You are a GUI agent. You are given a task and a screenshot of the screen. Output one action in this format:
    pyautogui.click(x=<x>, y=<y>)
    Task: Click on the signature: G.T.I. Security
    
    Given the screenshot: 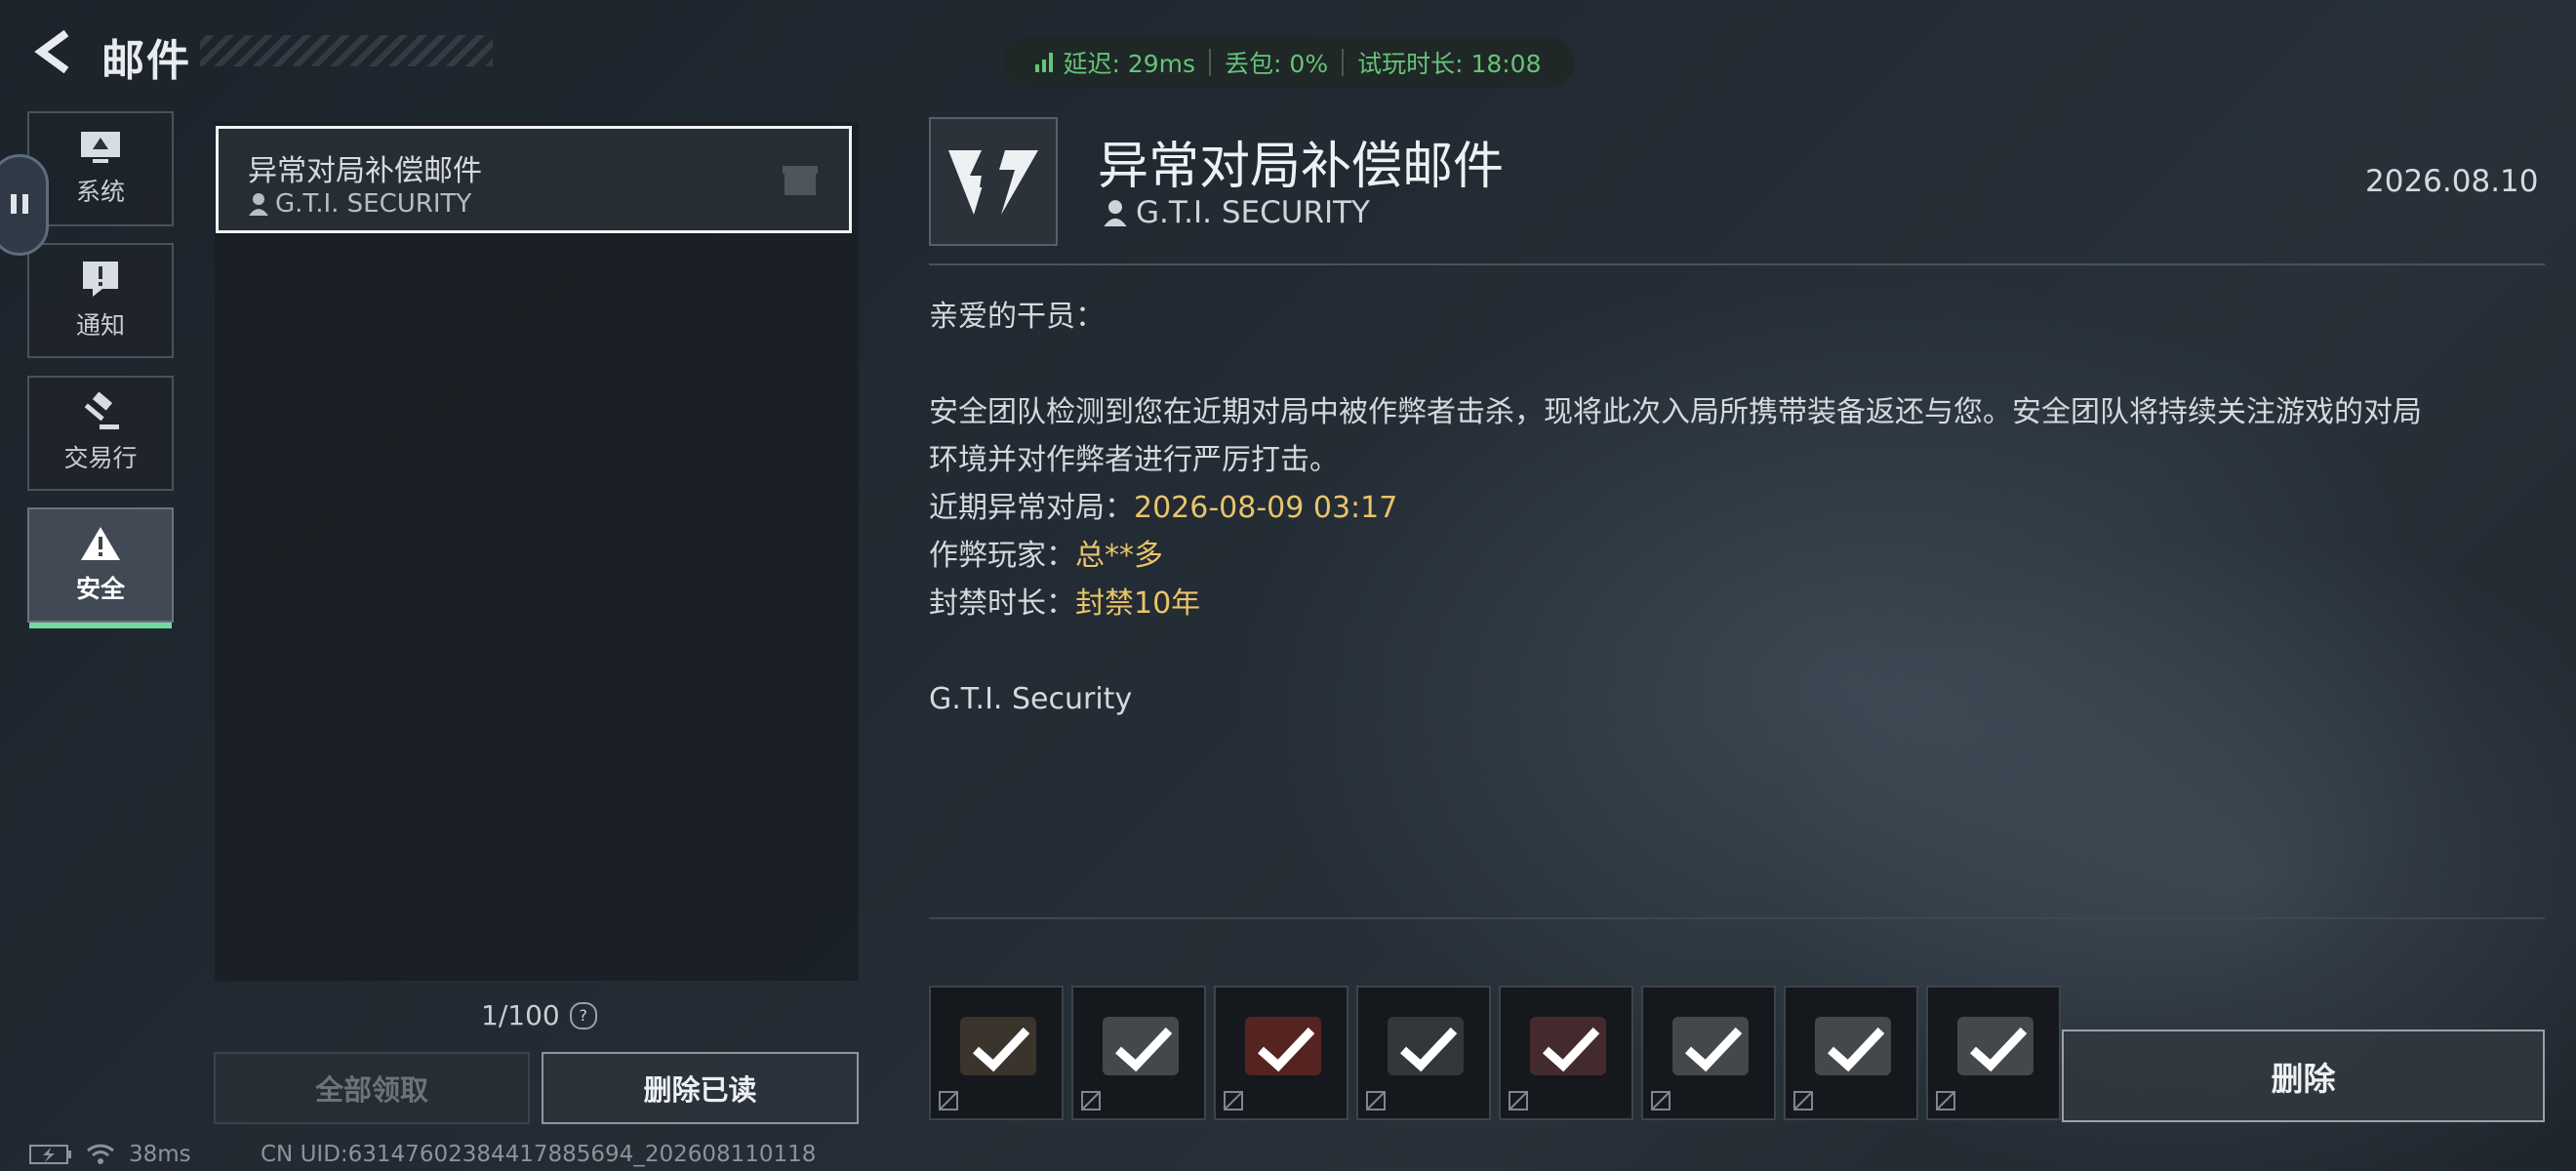 What is the action you would take?
    pyautogui.click(x=1031, y=699)
    